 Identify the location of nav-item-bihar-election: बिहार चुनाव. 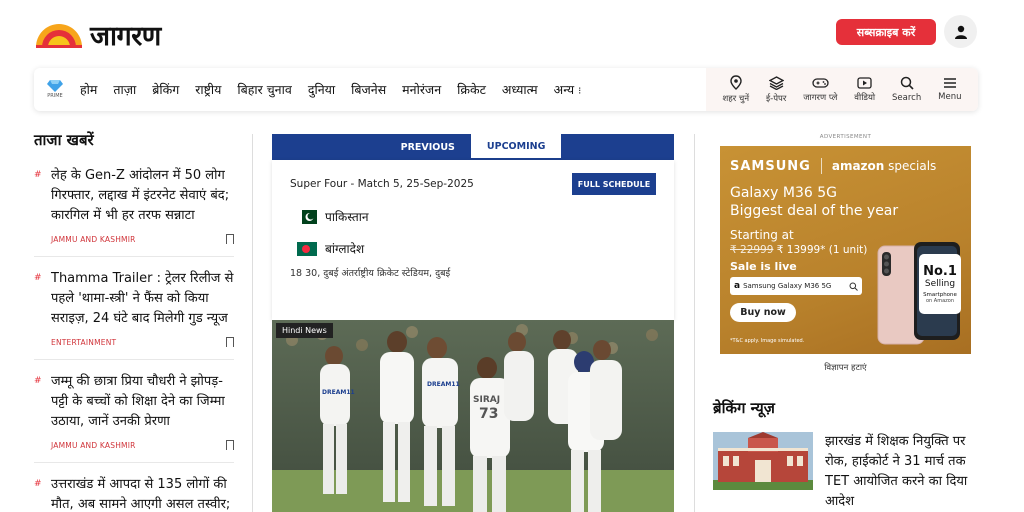
(264, 89).